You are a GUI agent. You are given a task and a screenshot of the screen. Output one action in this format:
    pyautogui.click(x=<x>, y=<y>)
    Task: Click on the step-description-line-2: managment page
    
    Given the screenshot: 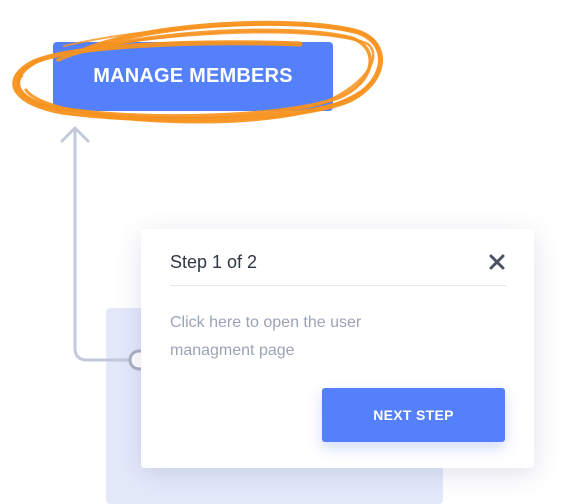 What is the action you would take?
    pyautogui.click(x=232, y=350)
    